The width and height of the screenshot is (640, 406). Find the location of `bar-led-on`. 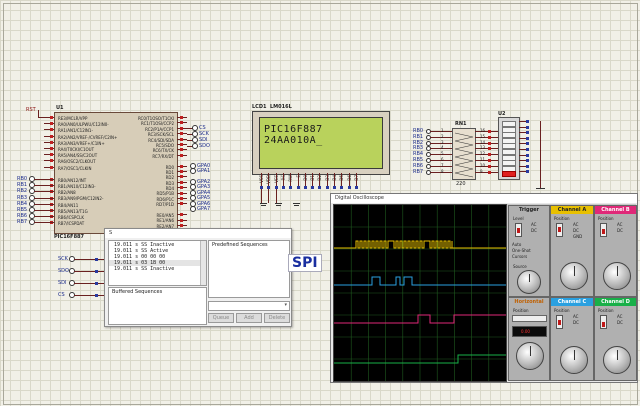

bar-led-on is located at coordinates (509, 174).